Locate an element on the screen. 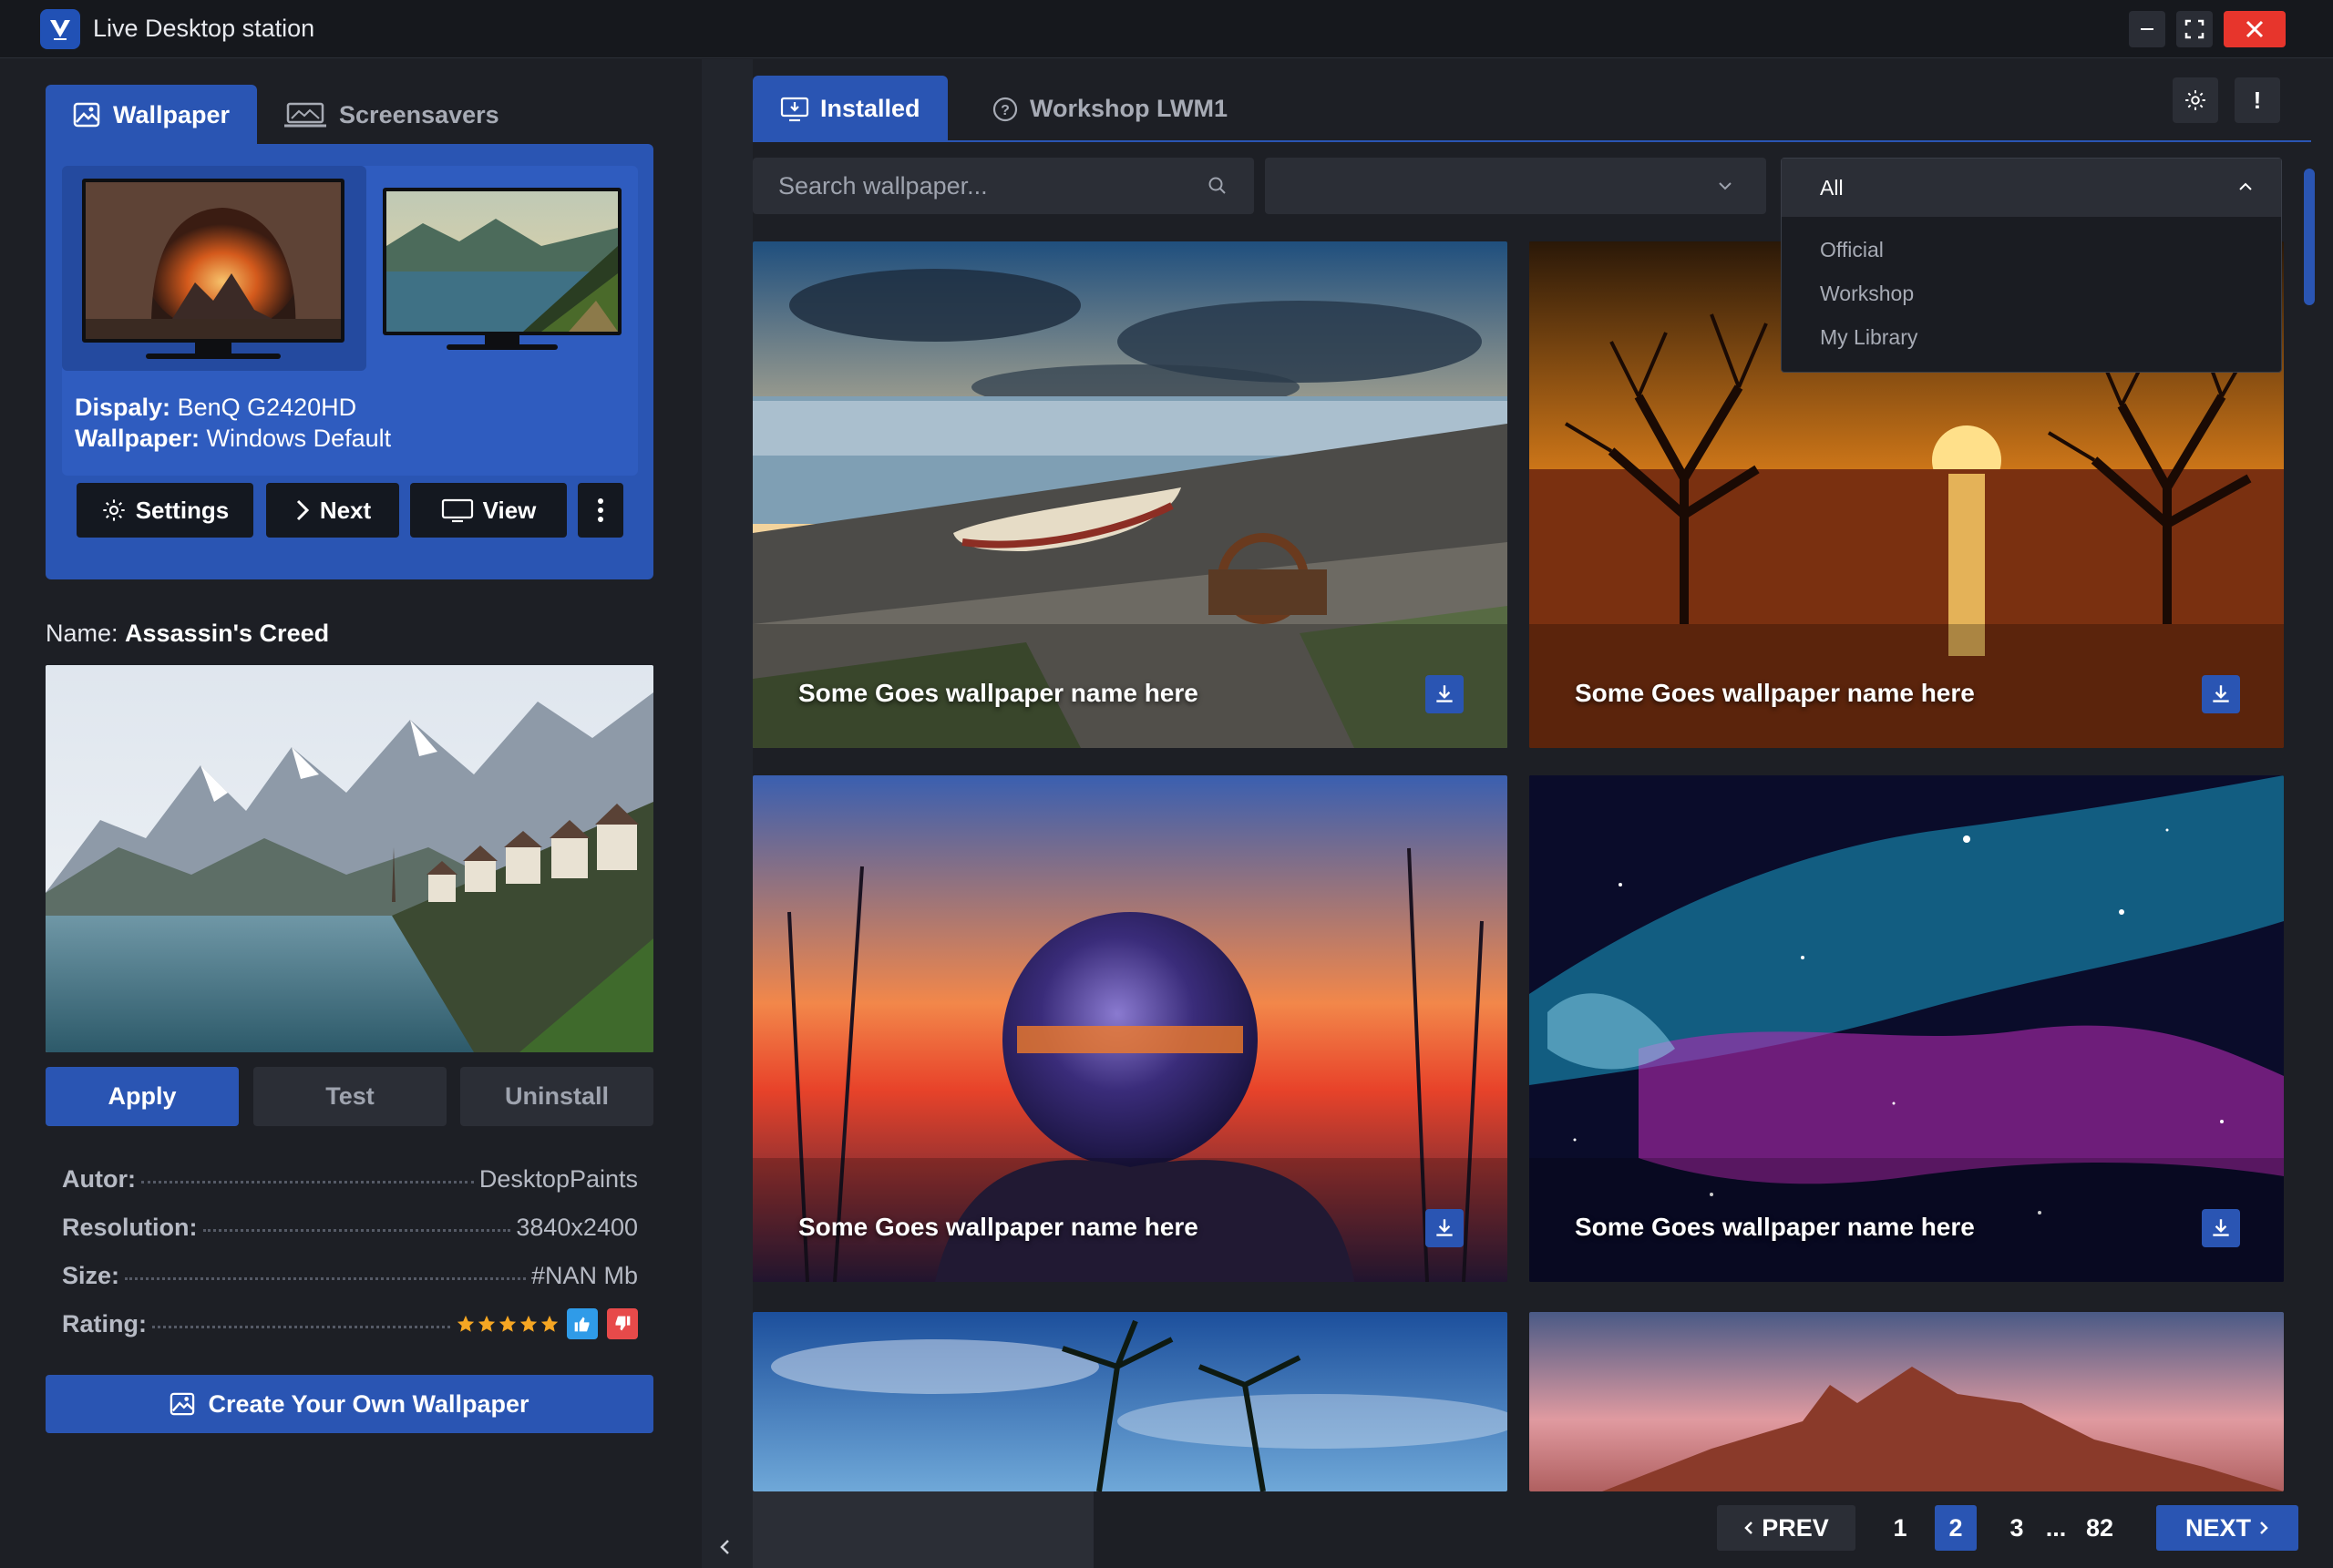 The image size is (2333, 1568). uninstall-button: Uninstall is located at coordinates (556, 1096).